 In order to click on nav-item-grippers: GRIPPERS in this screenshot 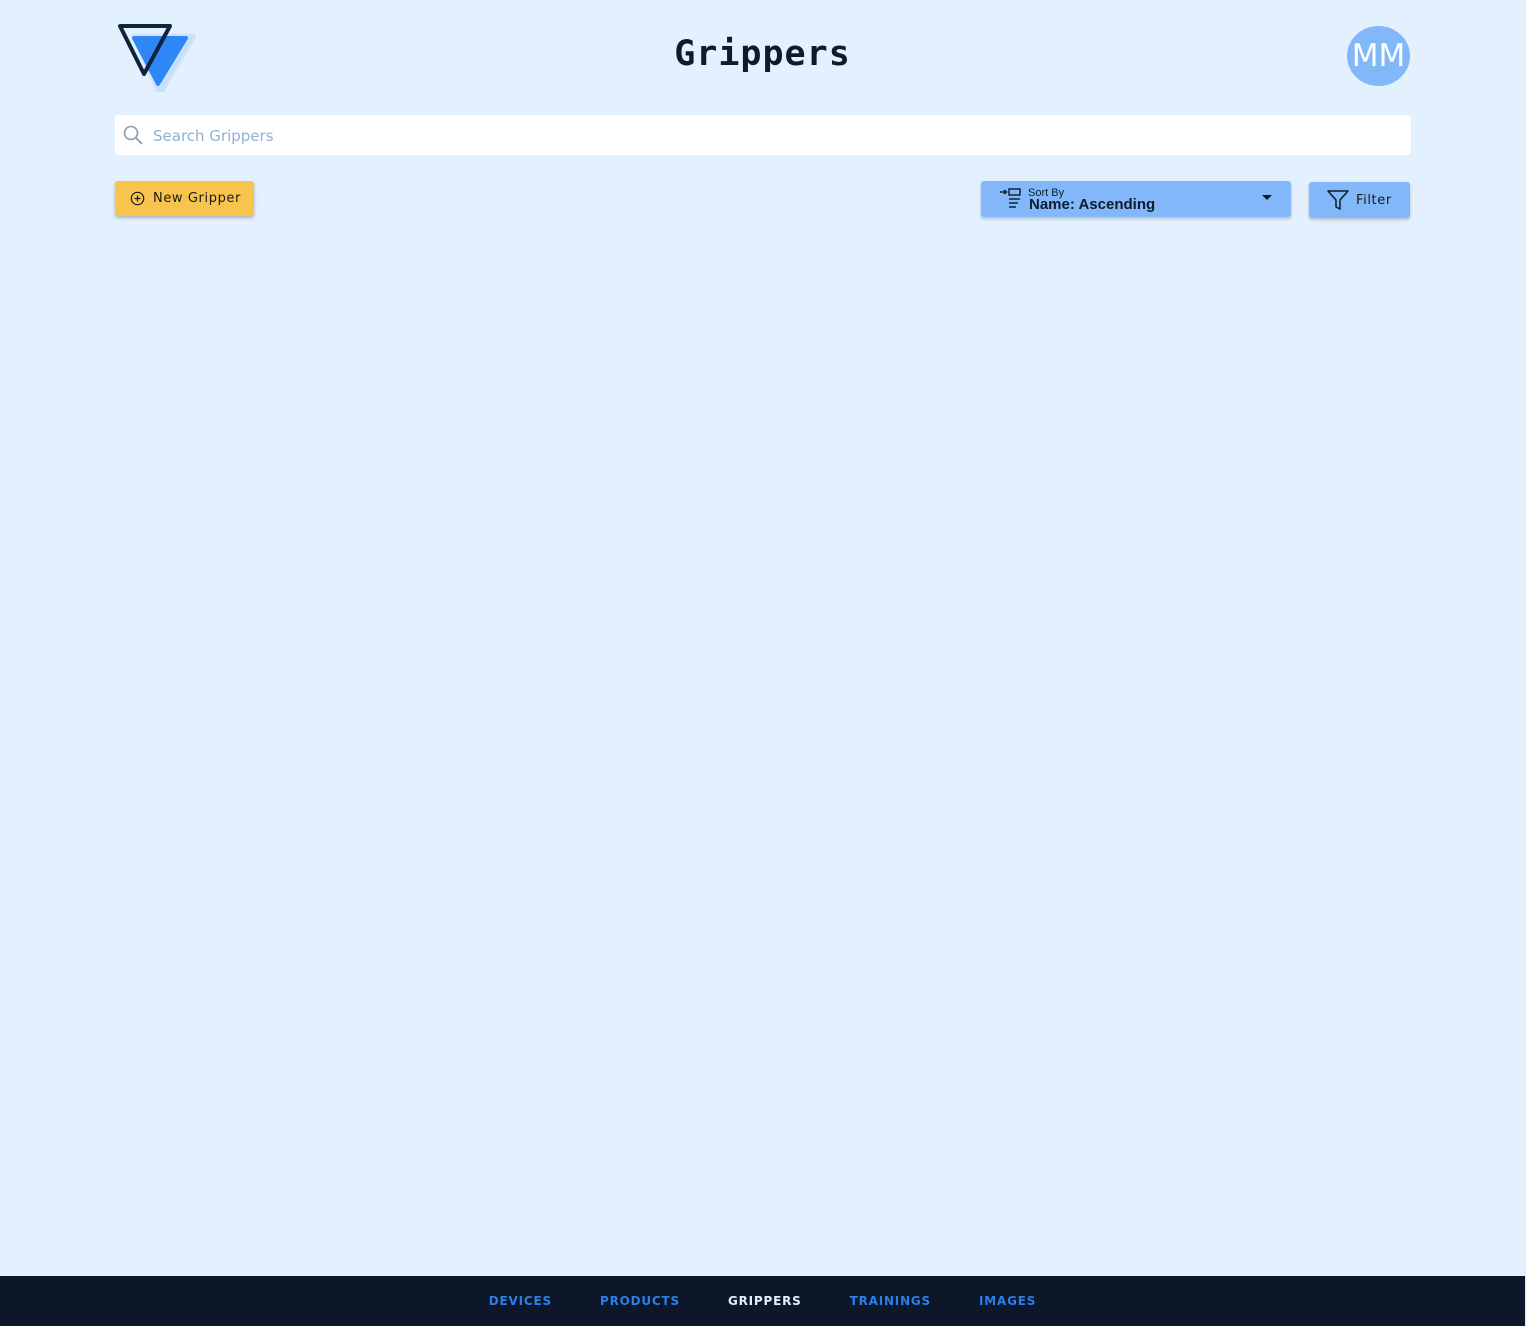, I will do `click(765, 1301)`.